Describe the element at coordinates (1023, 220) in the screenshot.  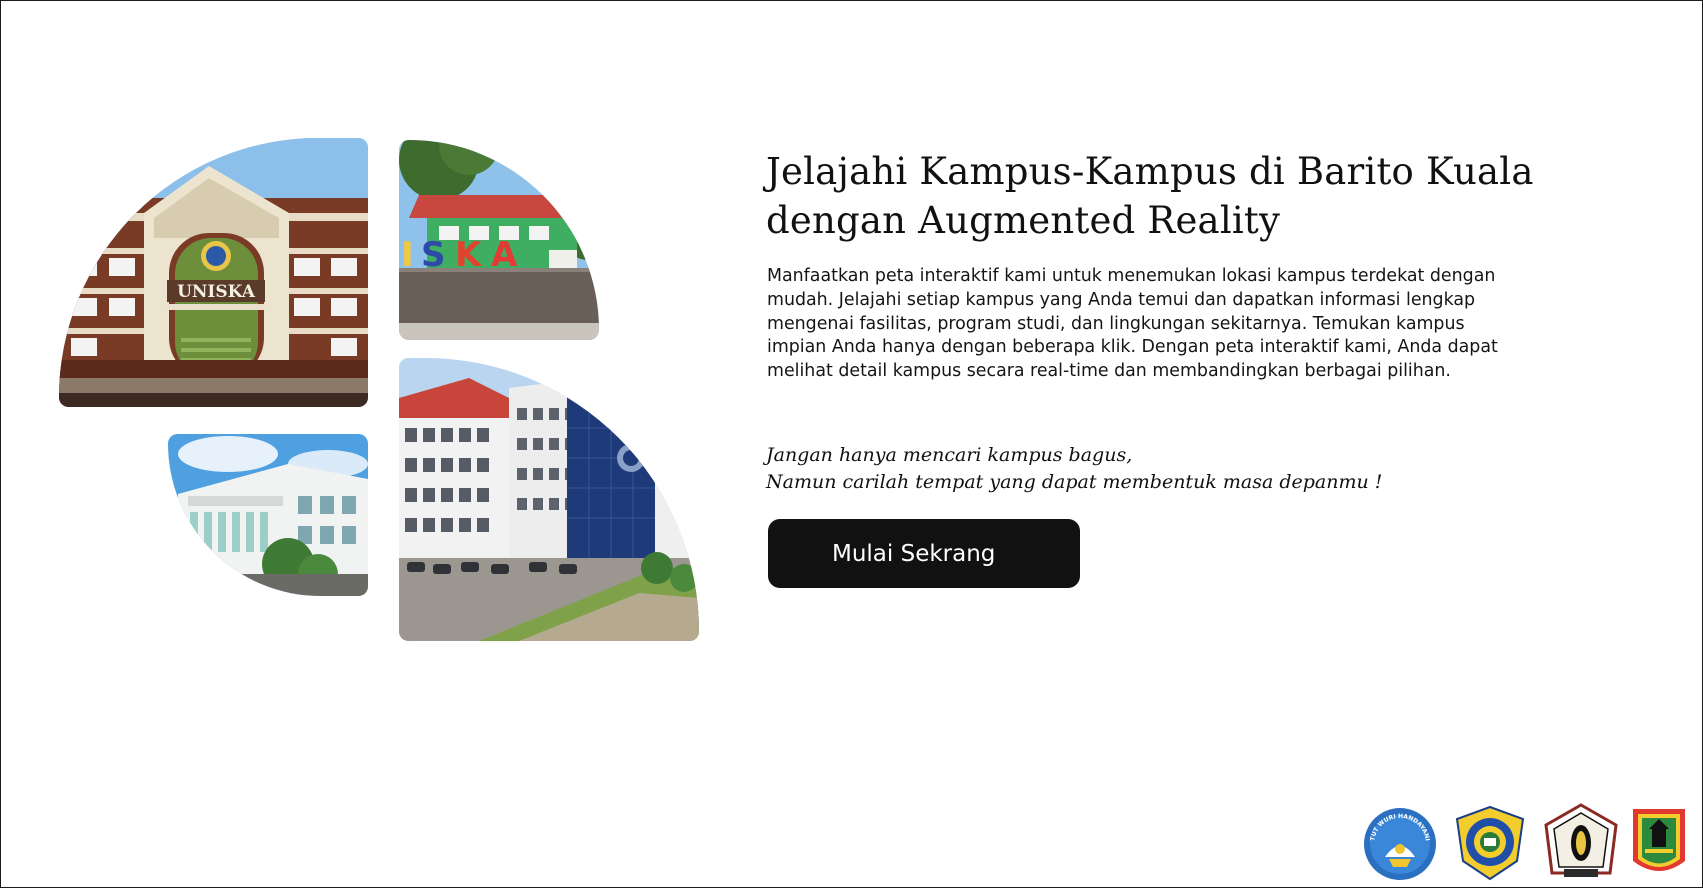
I see `hero-title-line-2: dengan Augmented Reality` at that location.